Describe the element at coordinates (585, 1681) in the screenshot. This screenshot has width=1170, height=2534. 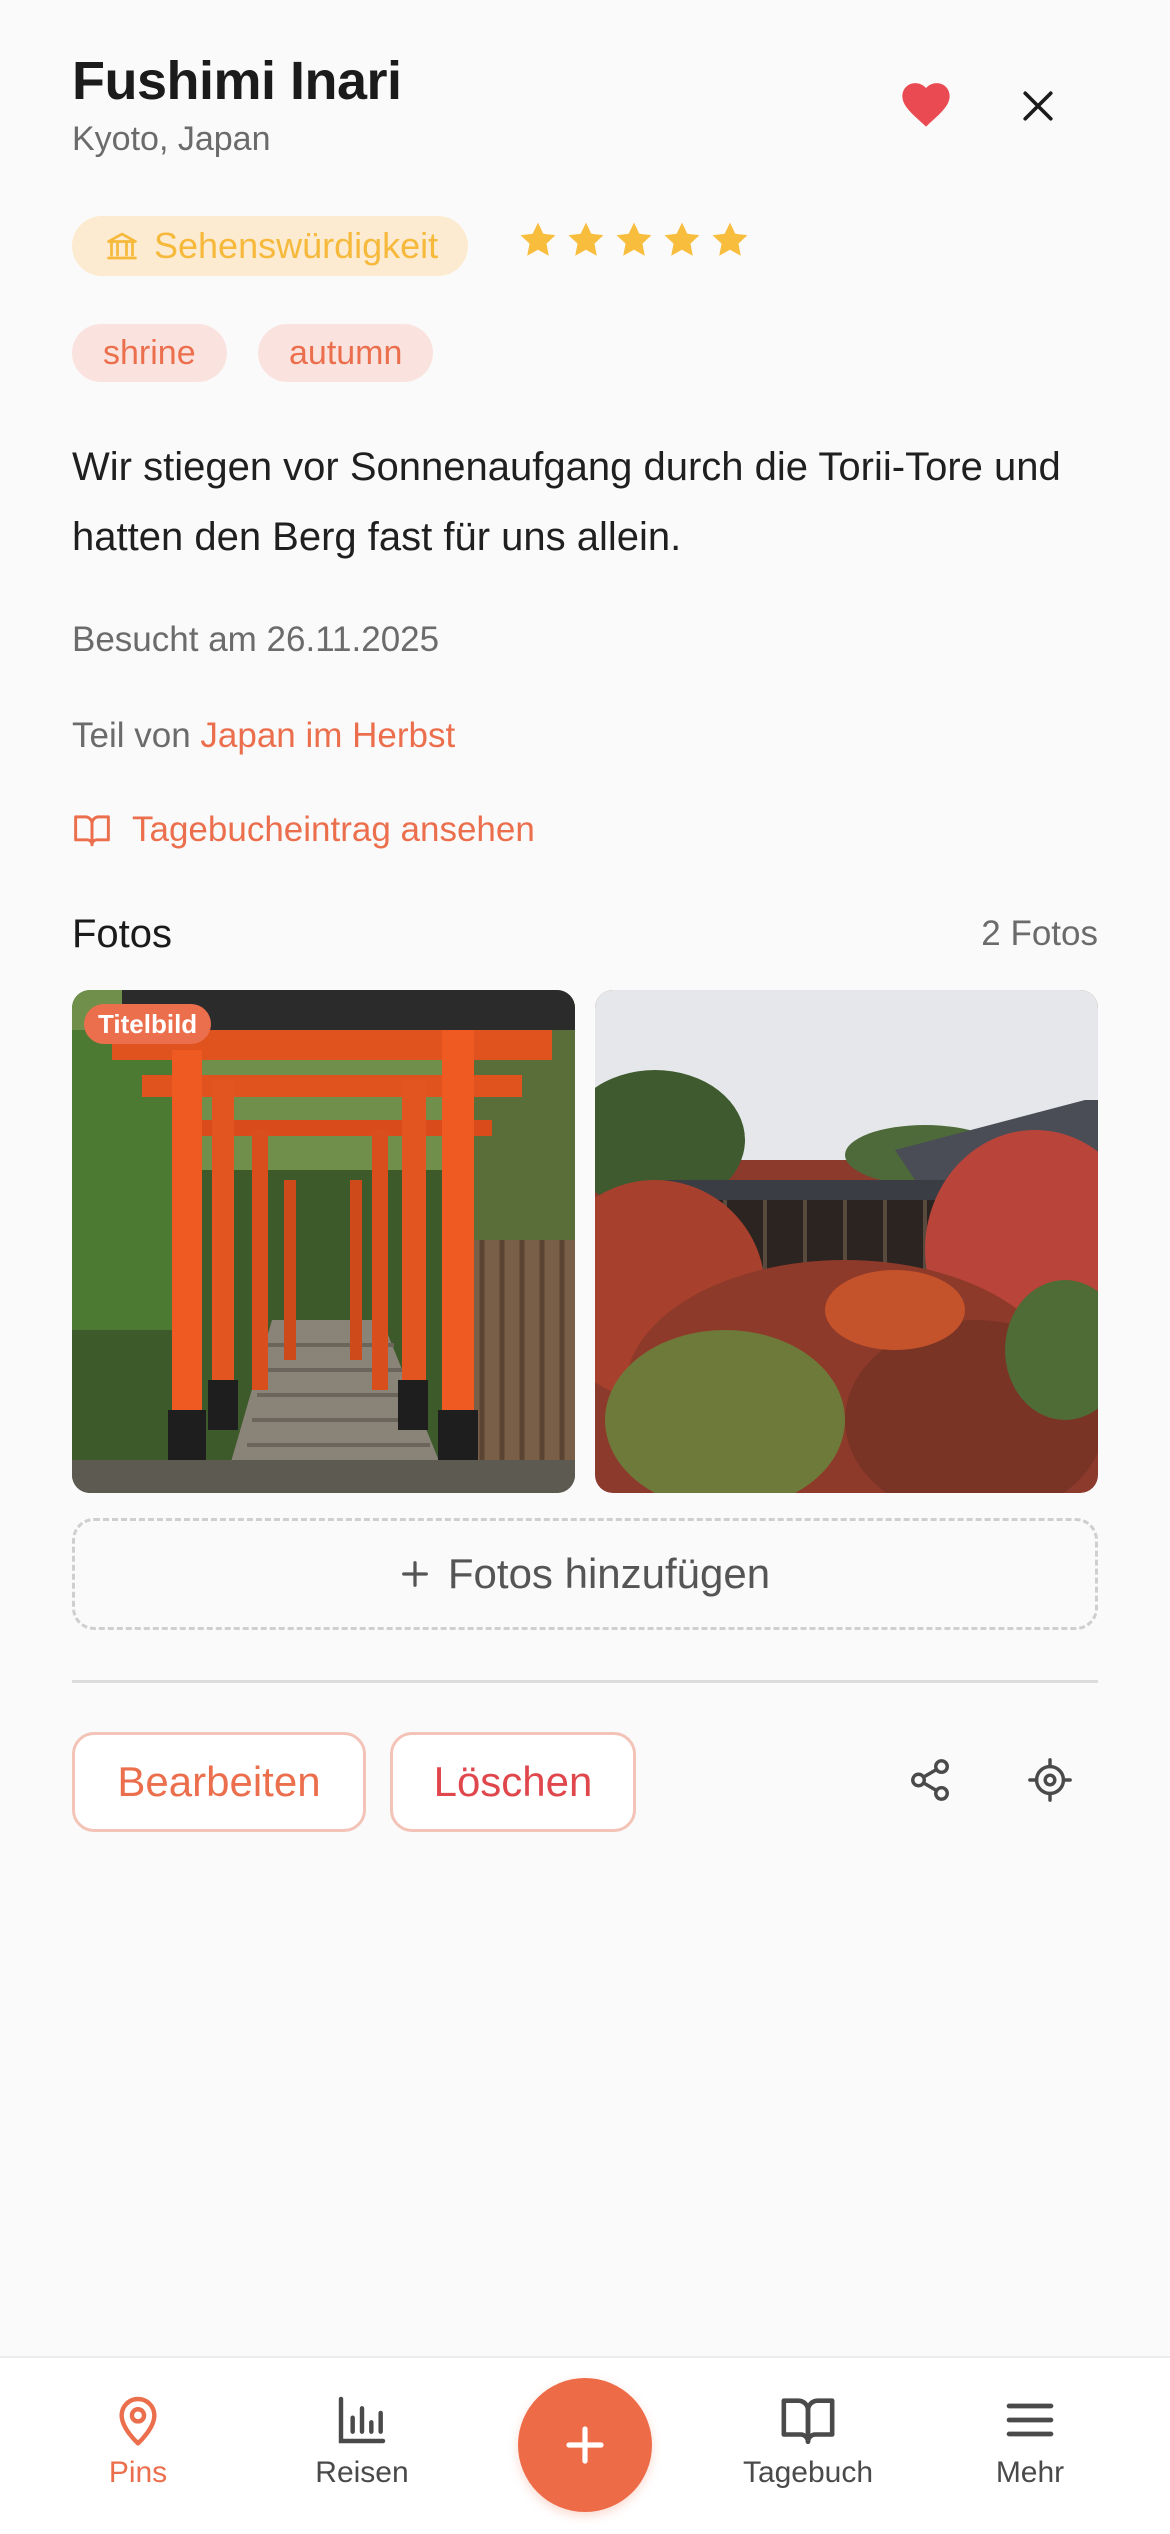
I see `divider` at that location.